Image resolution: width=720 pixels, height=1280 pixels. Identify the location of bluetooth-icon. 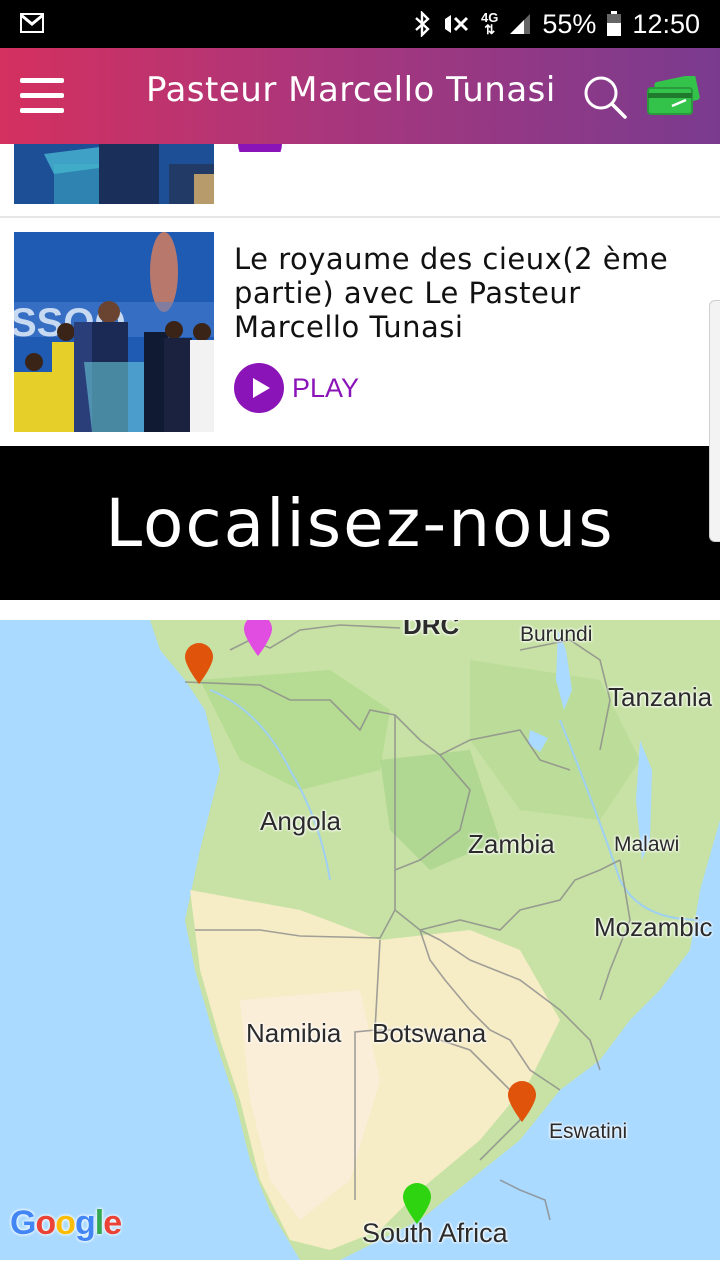
(422, 24).